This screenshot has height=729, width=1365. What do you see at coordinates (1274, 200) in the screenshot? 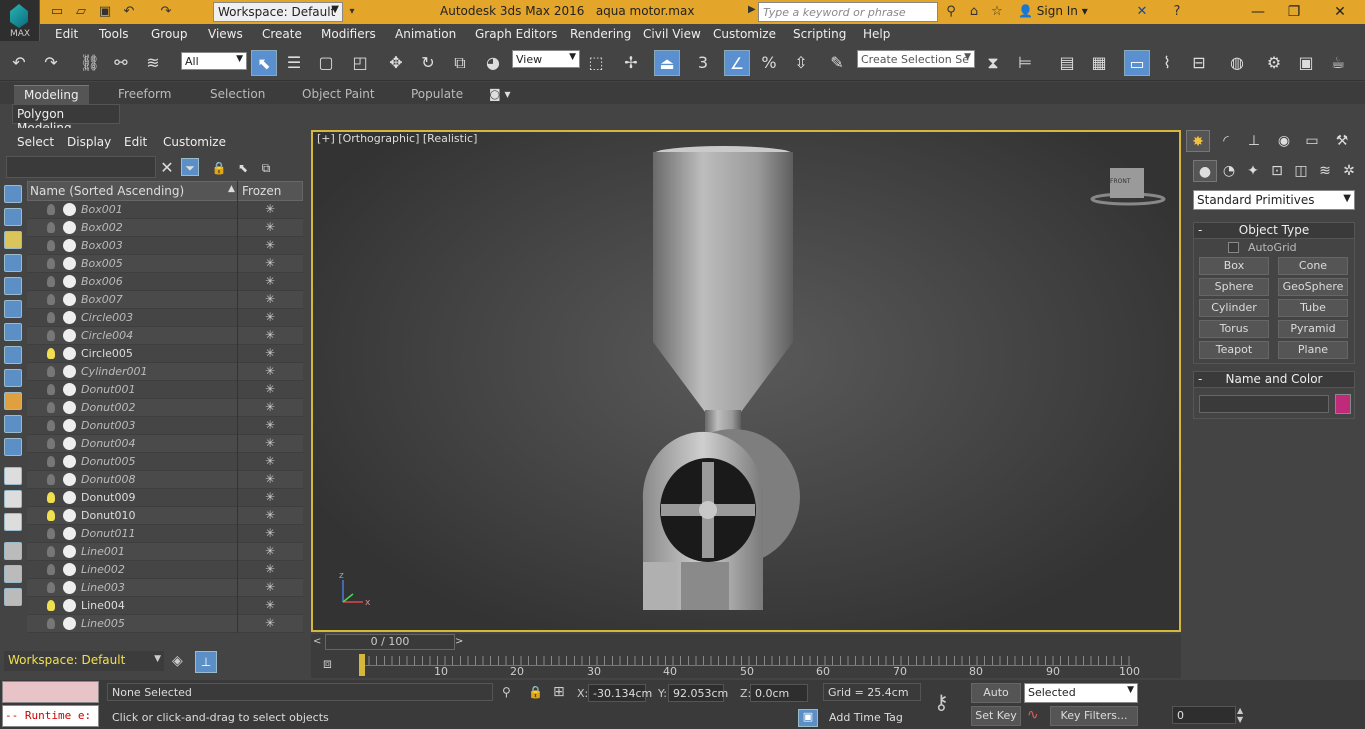
I see `primitive-category-dropdown: Standard Primitives ▼` at bounding box center [1274, 200].